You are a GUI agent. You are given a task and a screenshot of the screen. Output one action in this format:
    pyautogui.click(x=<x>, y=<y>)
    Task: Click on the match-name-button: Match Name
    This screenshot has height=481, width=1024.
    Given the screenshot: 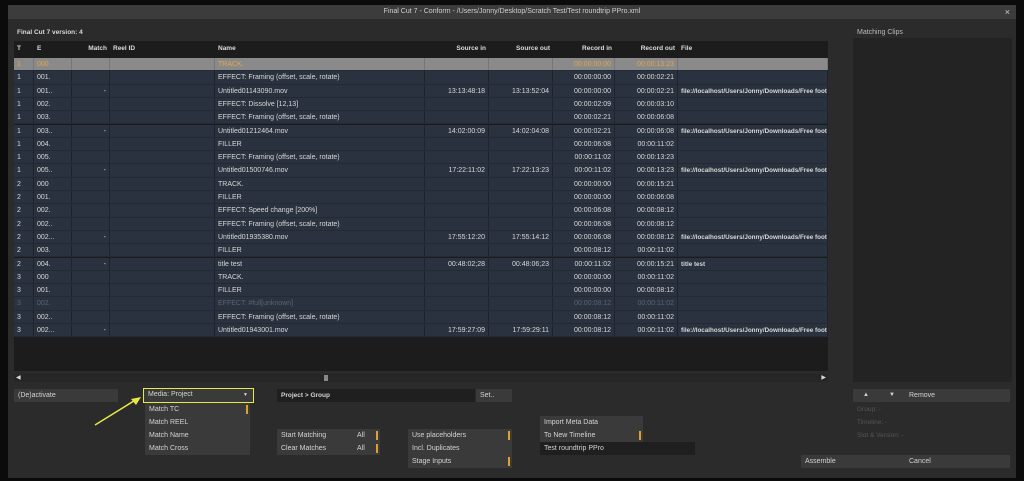 What is the action you would take?
    pyautogui.click(x=197, y=435)
    